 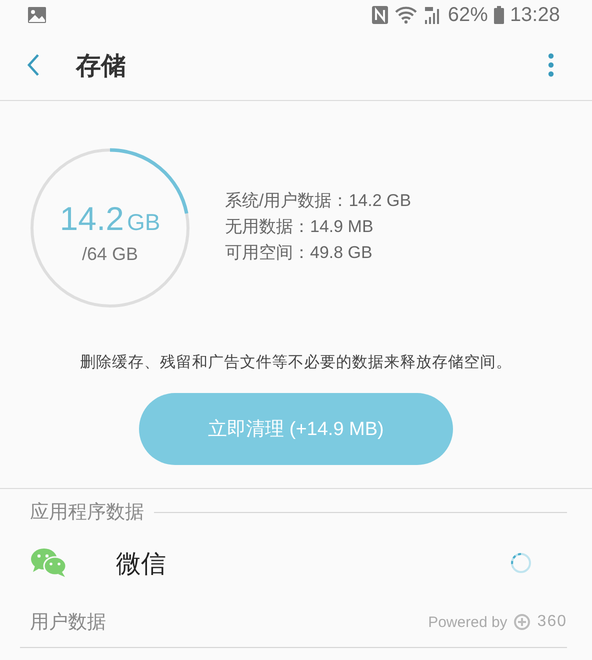 What do you see at coordinates (551, 65) in the screenshot?
I see `more-options-button` at bounding box center [551, 65].